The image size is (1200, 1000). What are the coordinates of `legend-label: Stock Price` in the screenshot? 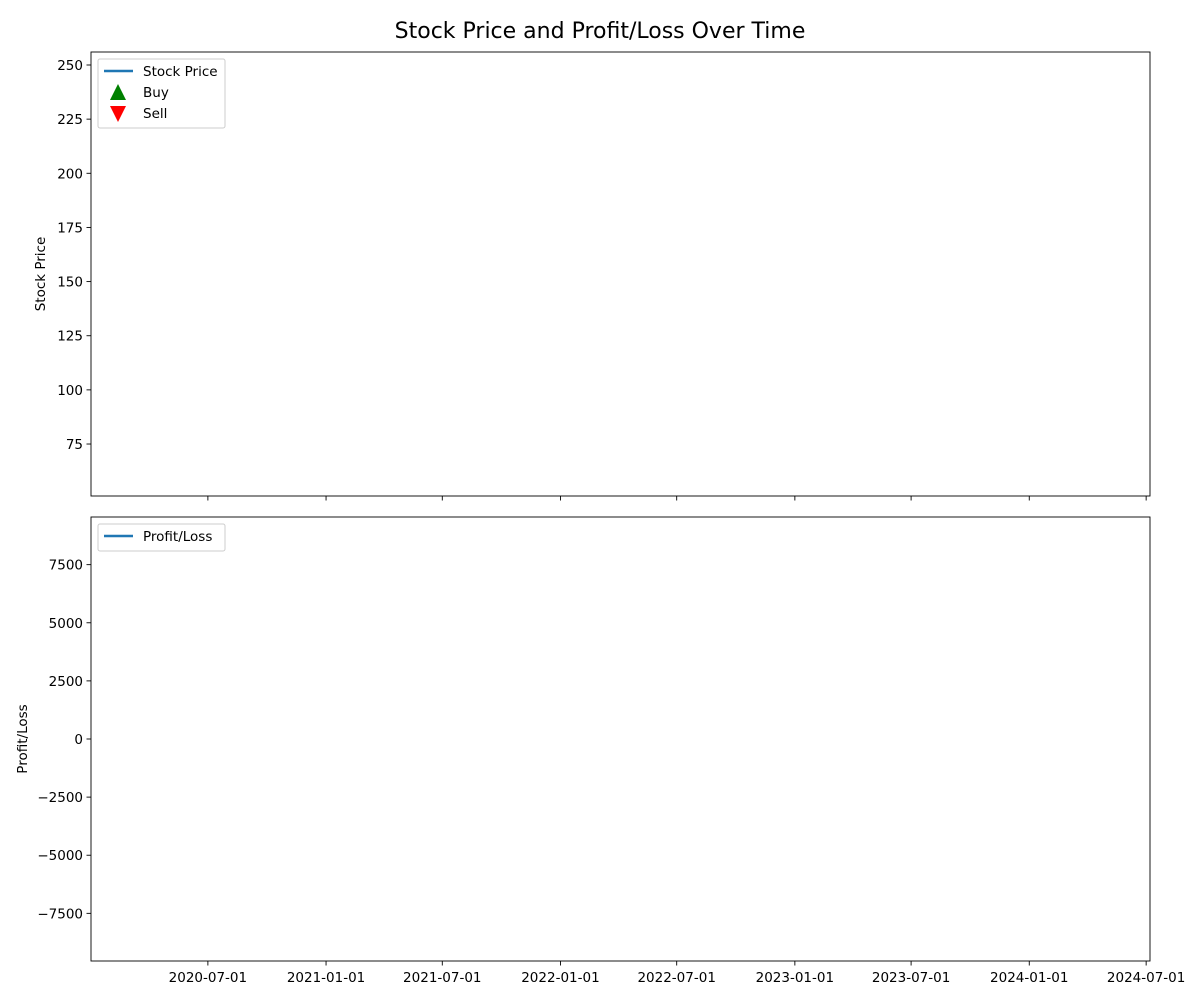 It's located at (180, 72).